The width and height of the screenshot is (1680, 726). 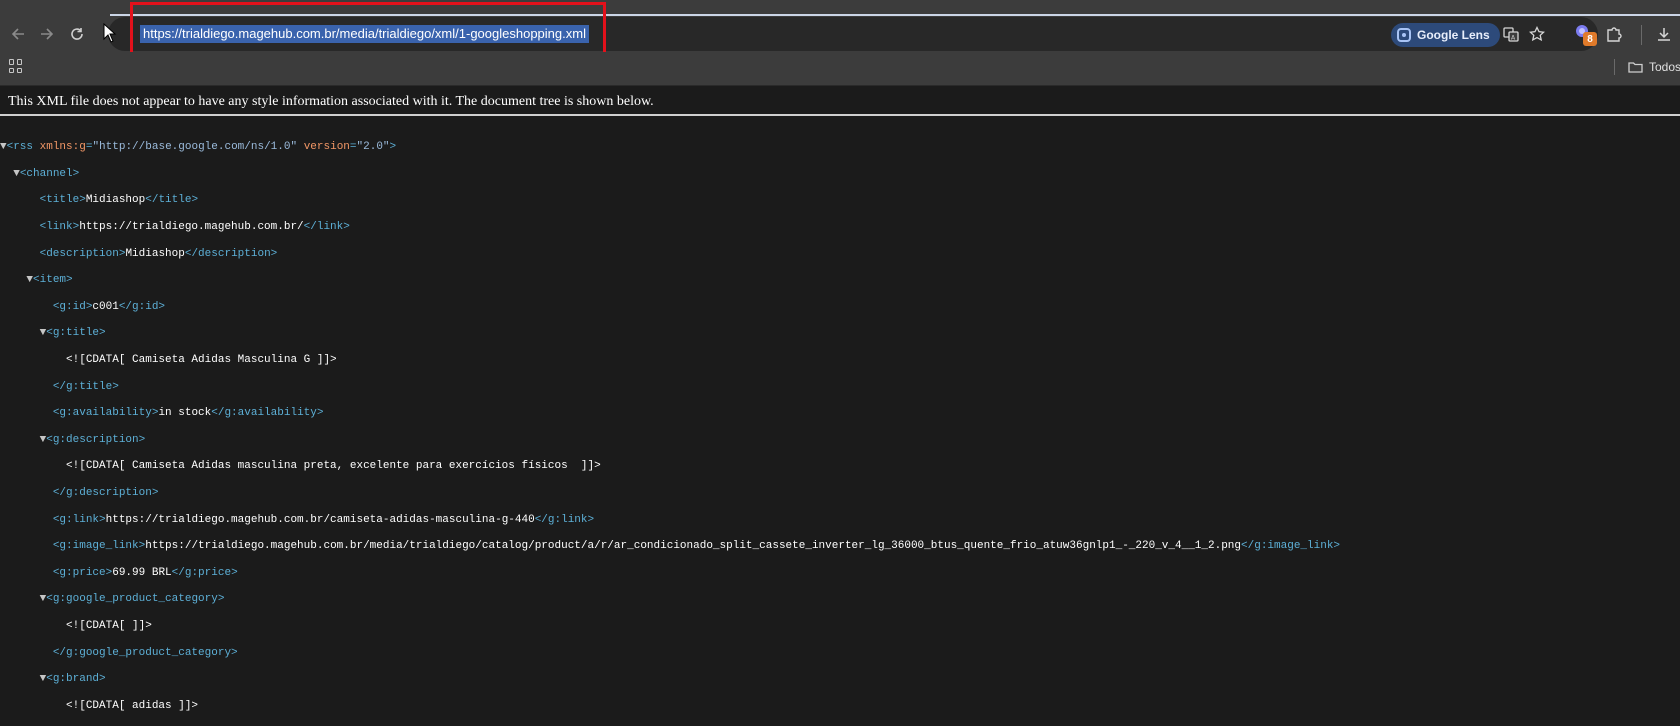 I want to click on downloads-button, so click(x=1664, y=34).